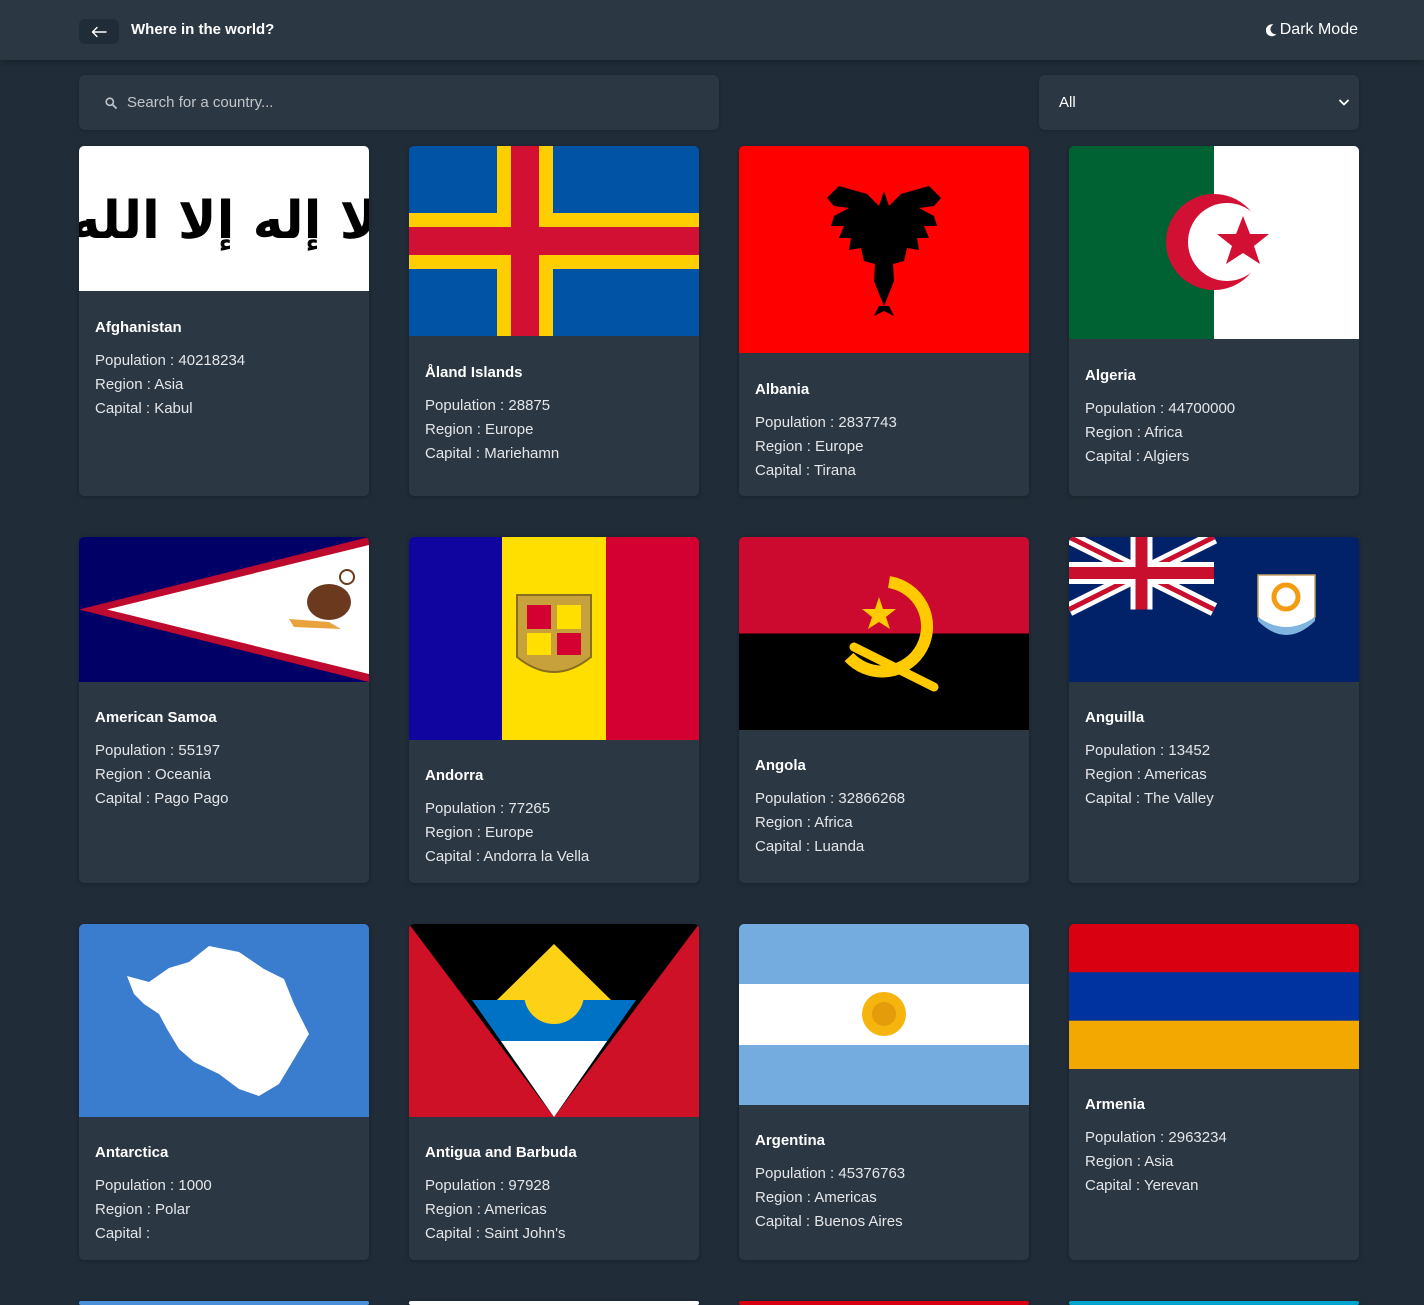 This screenshot has height=1305, width=1424. I want to click on population-value: 97928, so click(529, 1185).